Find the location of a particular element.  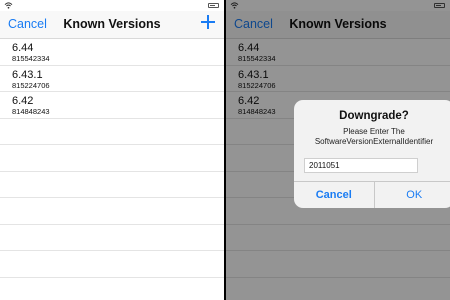

version-number: 6.43.1 is located at coordinates (27, 74).